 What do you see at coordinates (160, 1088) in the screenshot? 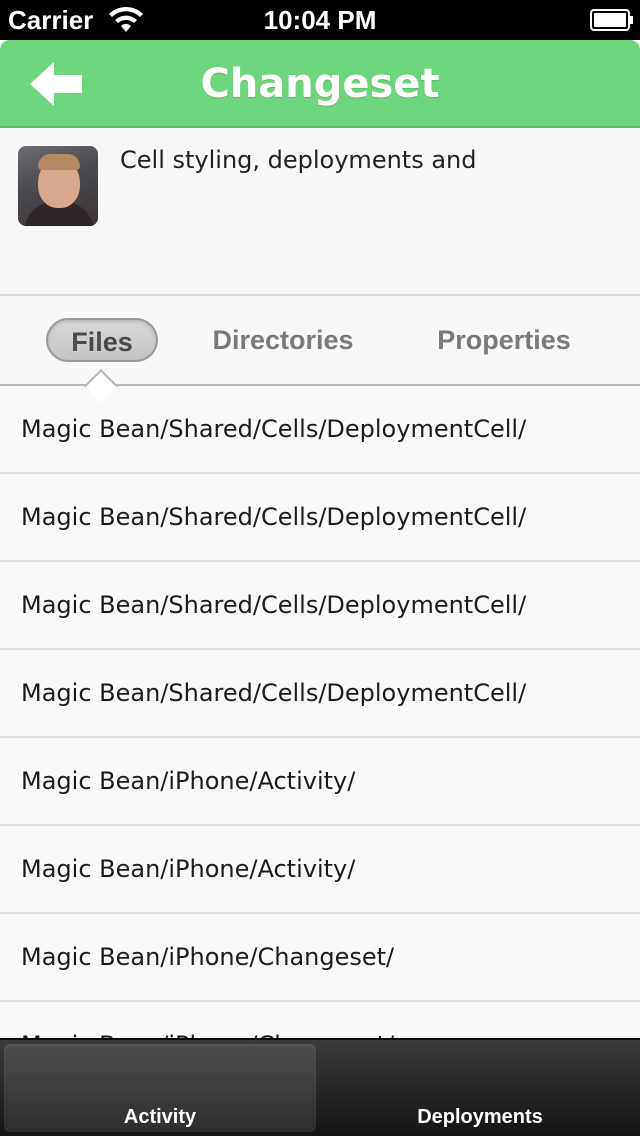
I see `tab-activity: Activity` at bounding box center [160, 1088].